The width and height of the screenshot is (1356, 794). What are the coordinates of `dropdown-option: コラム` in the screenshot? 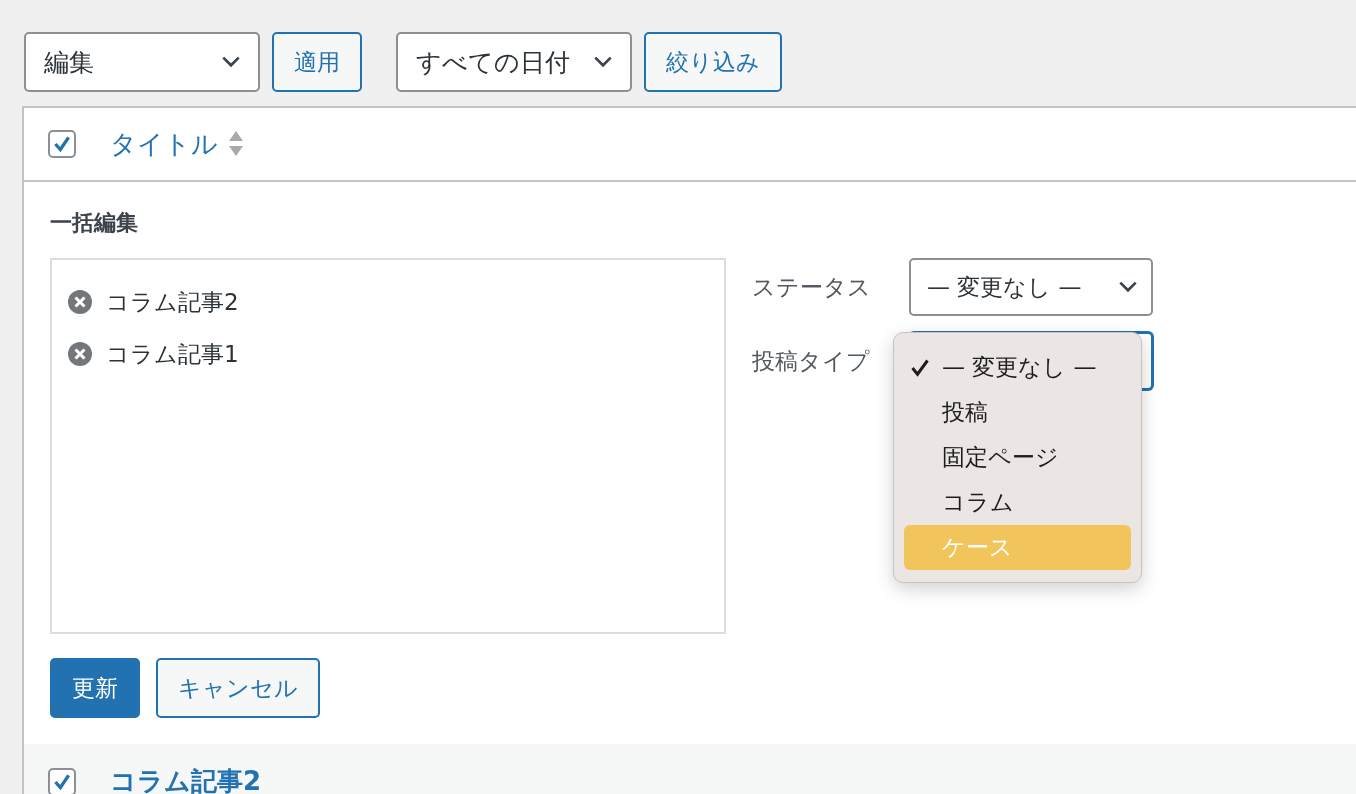 It's located at (1017, 502).